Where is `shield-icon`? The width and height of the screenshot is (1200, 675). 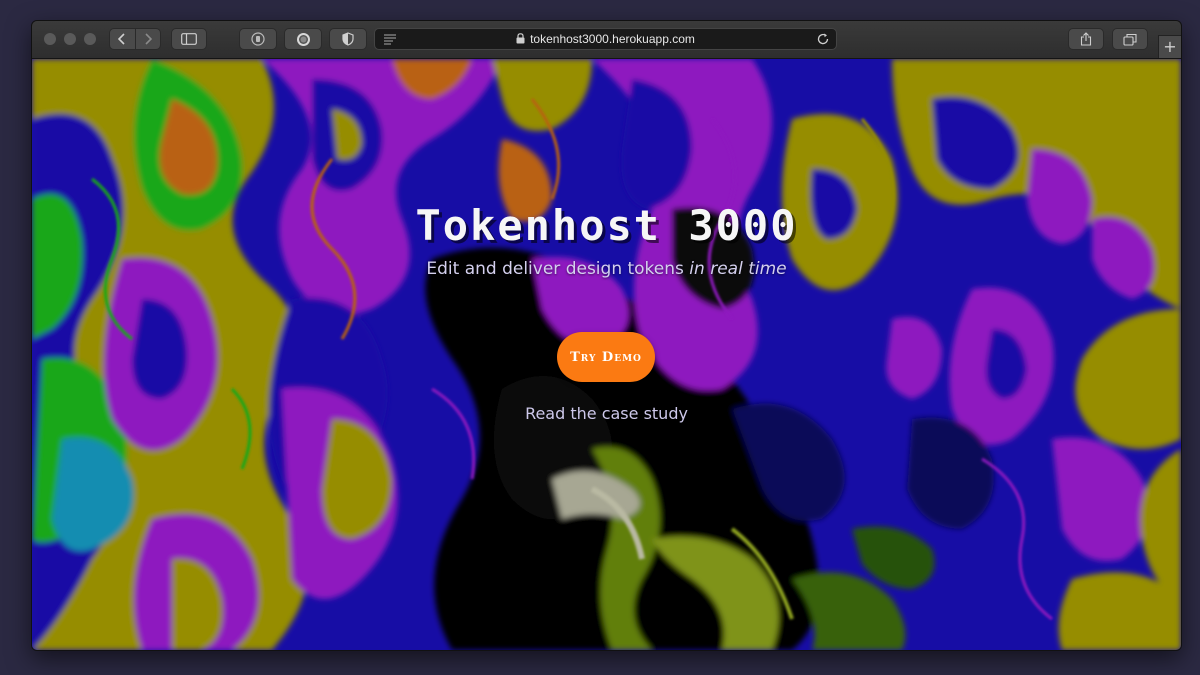 shield-icon is located at coordinates (348, 39).